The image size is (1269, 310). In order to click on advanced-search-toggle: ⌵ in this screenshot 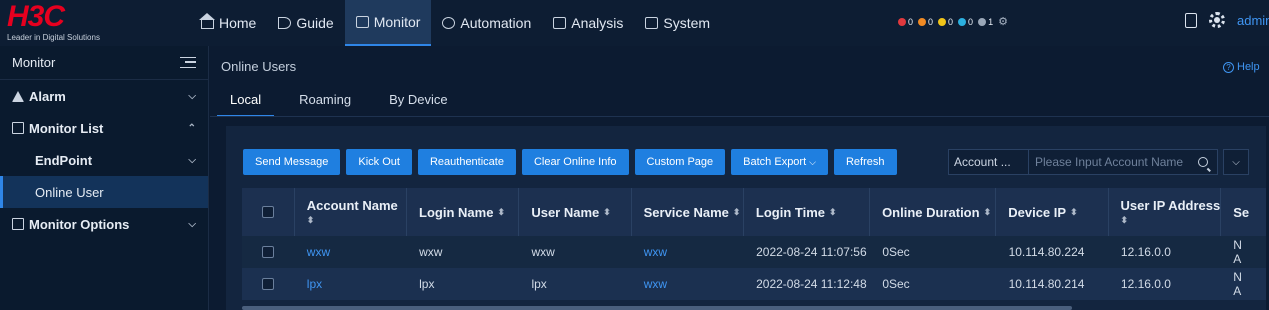, I will do `click(1236, 162)`.